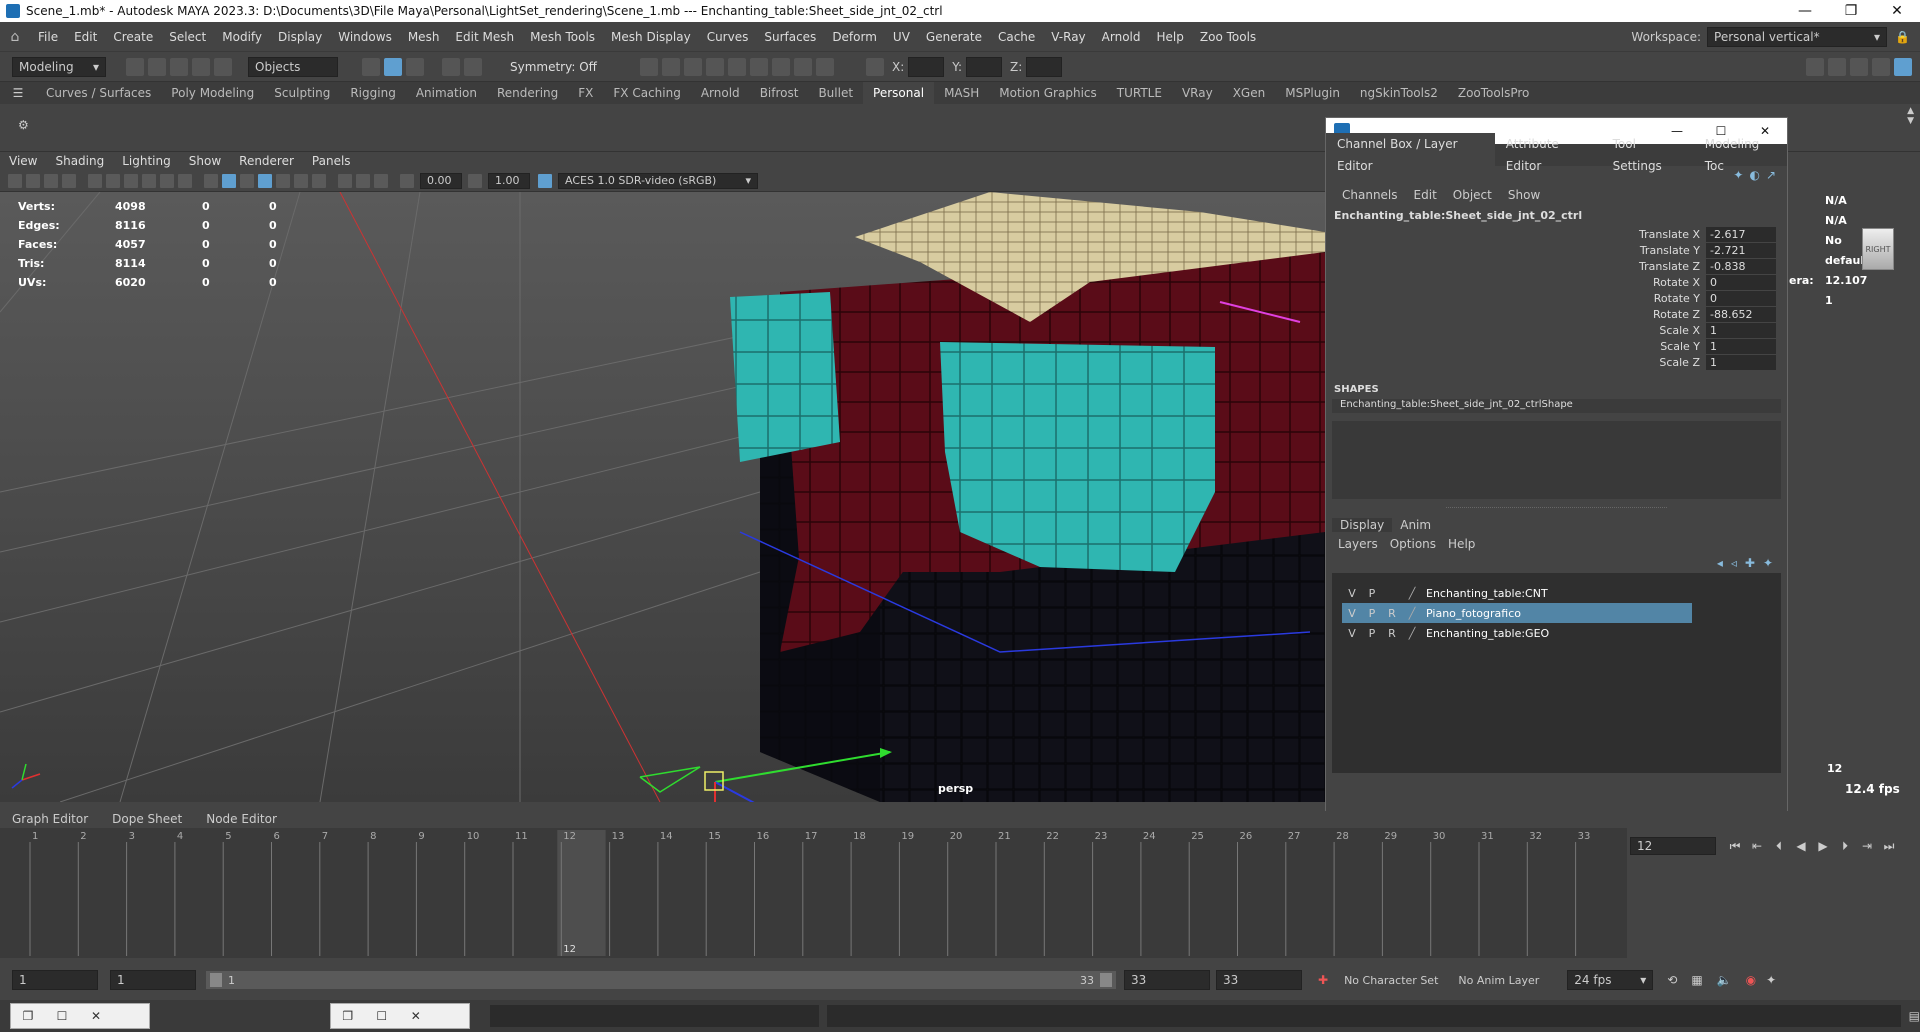 Image resolution: width=1920 pixels, height=1032 pixels. What do you see at coordinates (1352, 593) in the screenshot?
I see `layer-visibility-toggle: V` at bounding box center [1352, 593].